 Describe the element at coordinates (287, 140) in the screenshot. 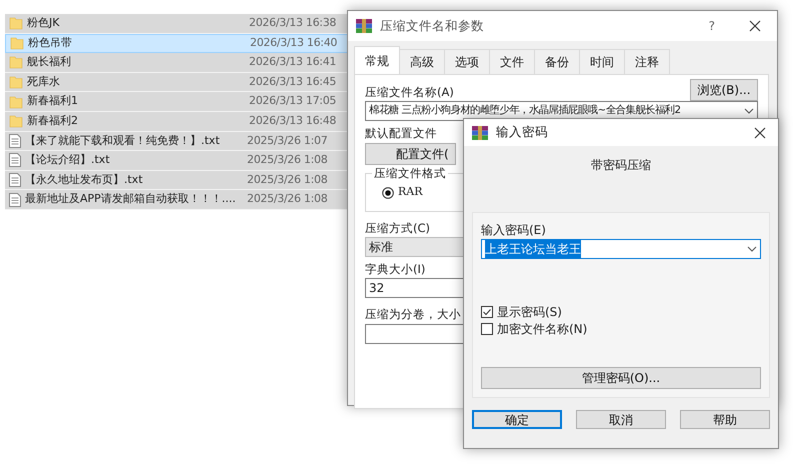

I see `modified-date: 2025/3/26 1:07` at that location.